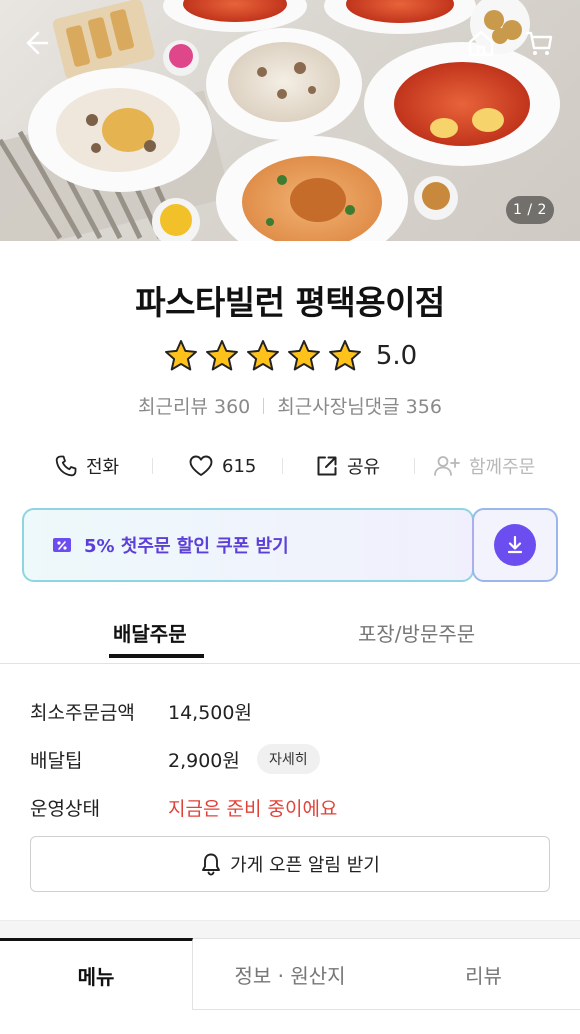 This screenshot has height=1034, width=580. Describe the element at coordinates (239, 466) in the screenshot. I see `like-count: 615` at that location.